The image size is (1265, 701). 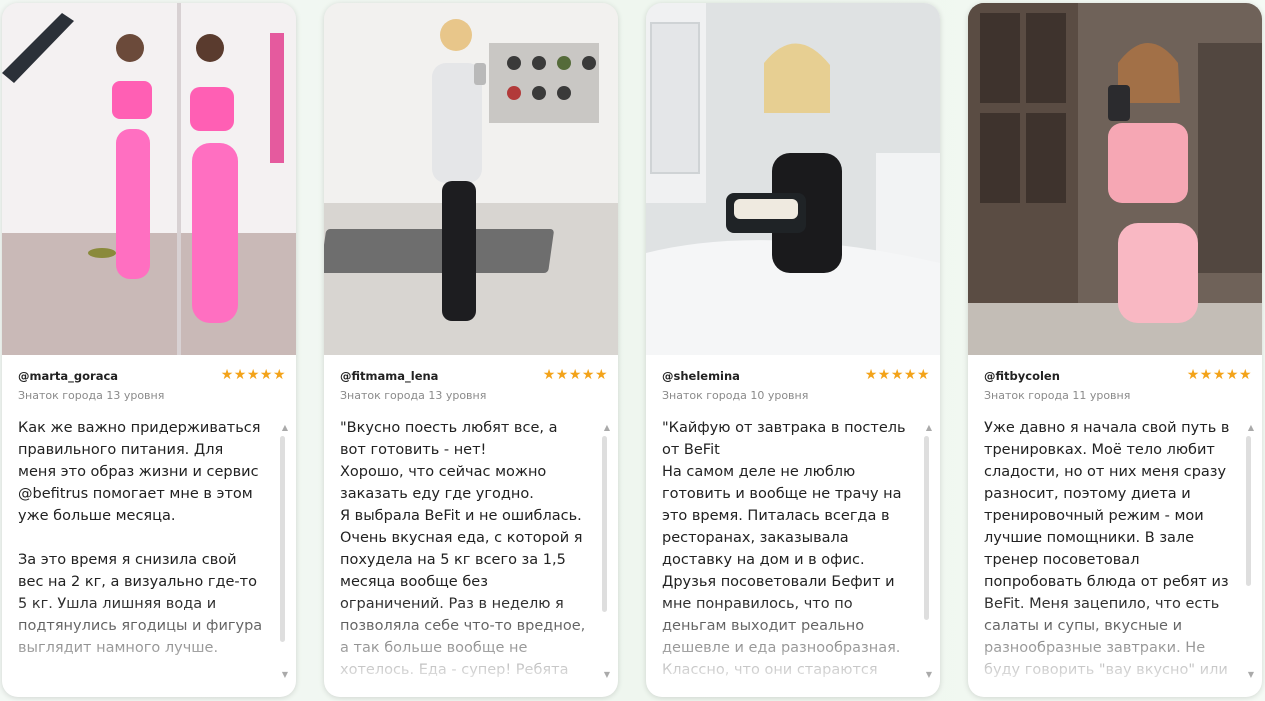 What do you see at coordinates (1022, 376) in the screenshot?
I see `author-handle: @fitbycolen` at bounding box center [1022, 376].